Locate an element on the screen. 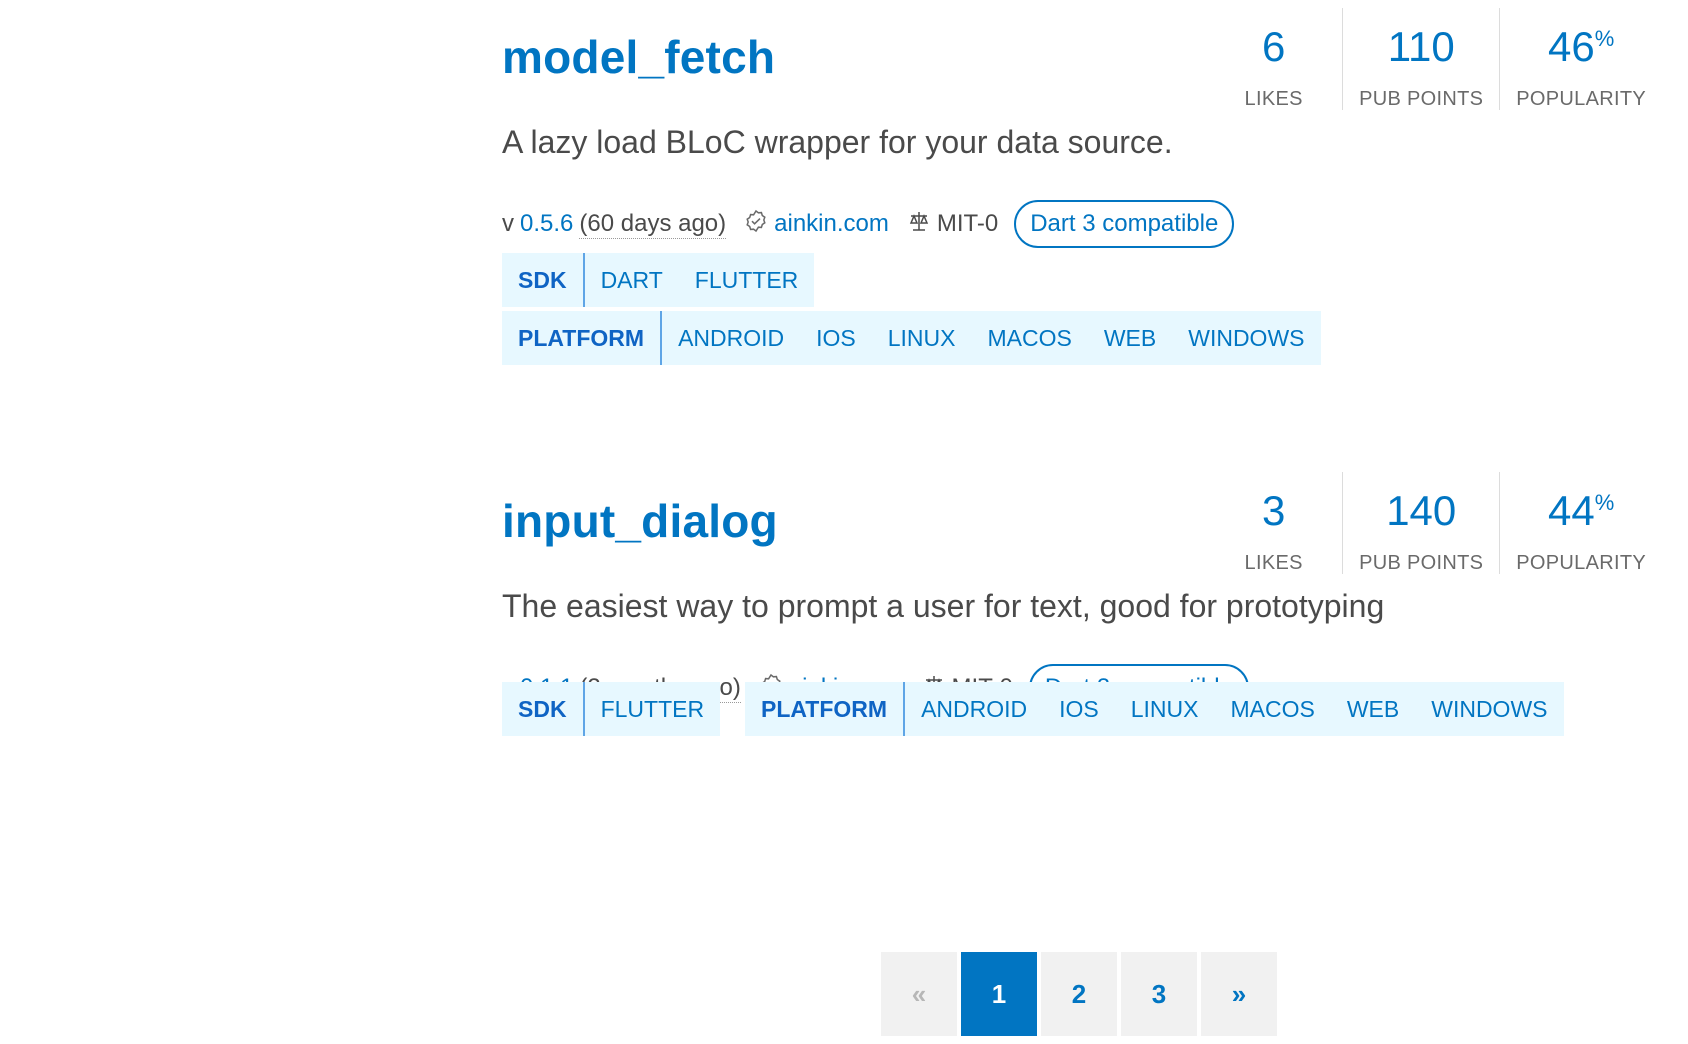  dart3-compatible-badge: Dart 3 compatible is located at coordinates (1124, 224).